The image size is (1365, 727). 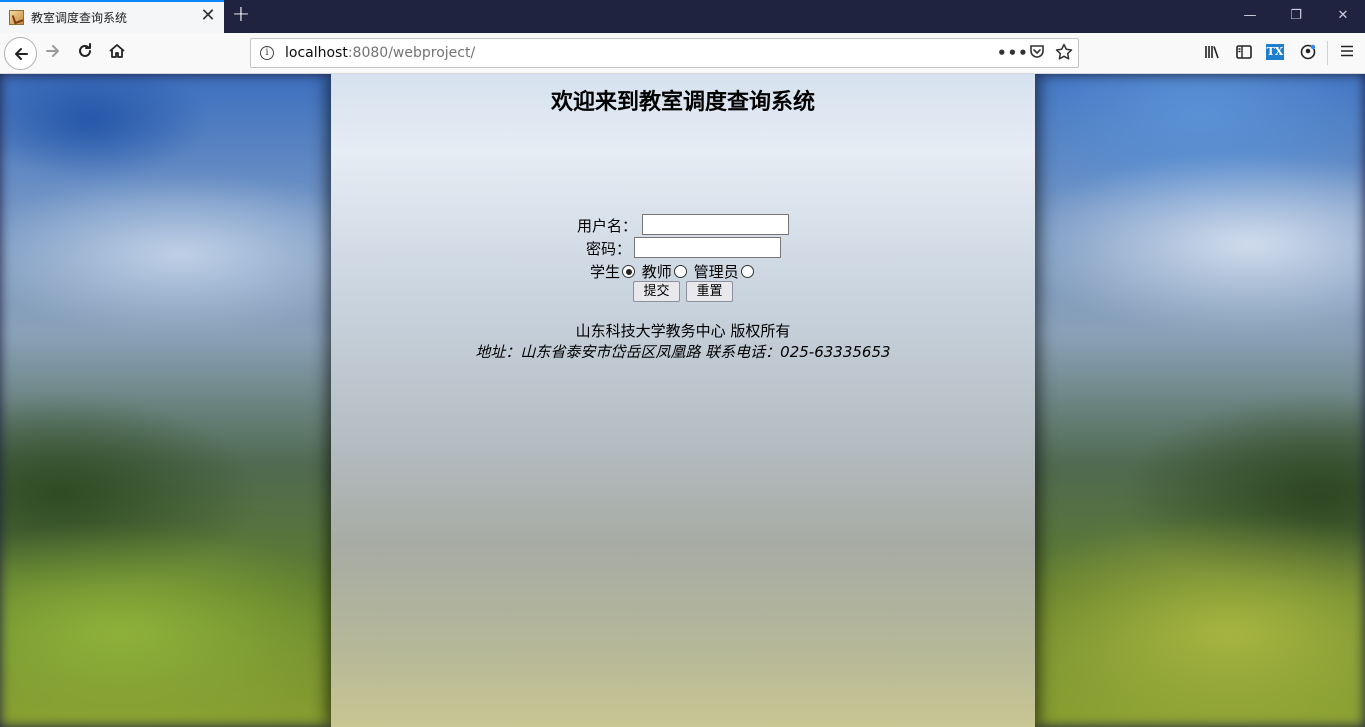 What do you see at coordinates (682, 16) in the screenshot?
I see `tab-strip: 教室调度查询系统 ✕ + — ❐ ✕` at bounding box center [682, 16].